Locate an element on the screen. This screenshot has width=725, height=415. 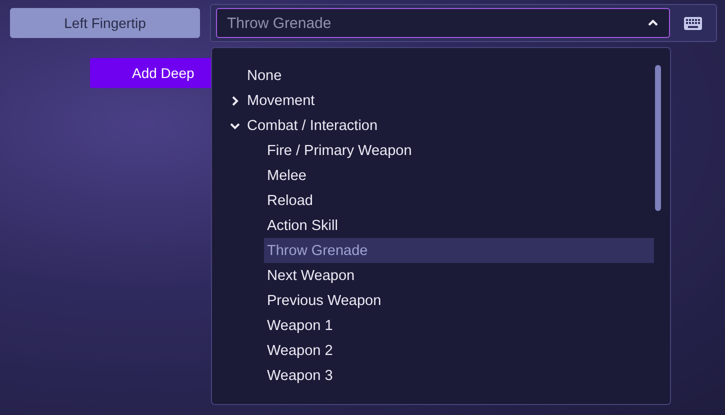
option-item: Previous Weapon is located at coordinates (459, 300).